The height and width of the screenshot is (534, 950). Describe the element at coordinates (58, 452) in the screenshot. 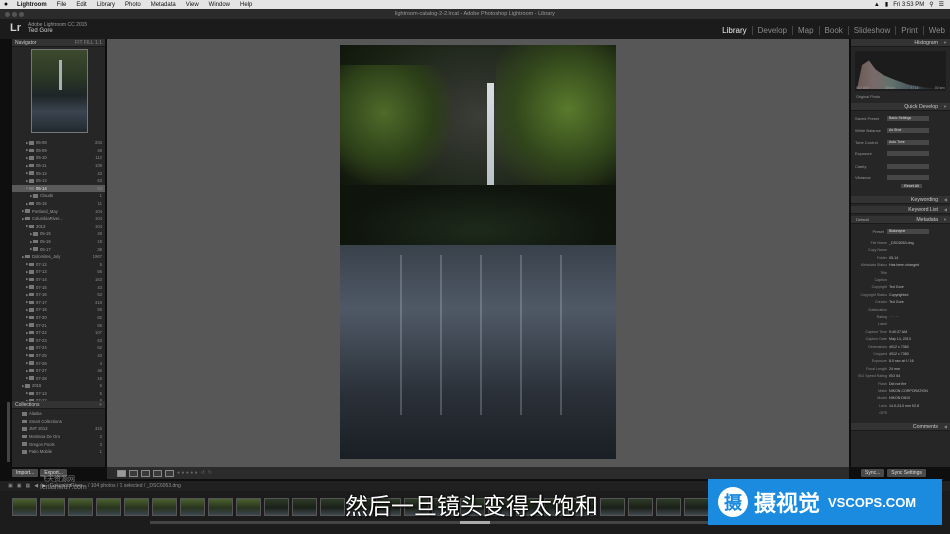

I see `collection-item: Patio Mobile 1` at that location.